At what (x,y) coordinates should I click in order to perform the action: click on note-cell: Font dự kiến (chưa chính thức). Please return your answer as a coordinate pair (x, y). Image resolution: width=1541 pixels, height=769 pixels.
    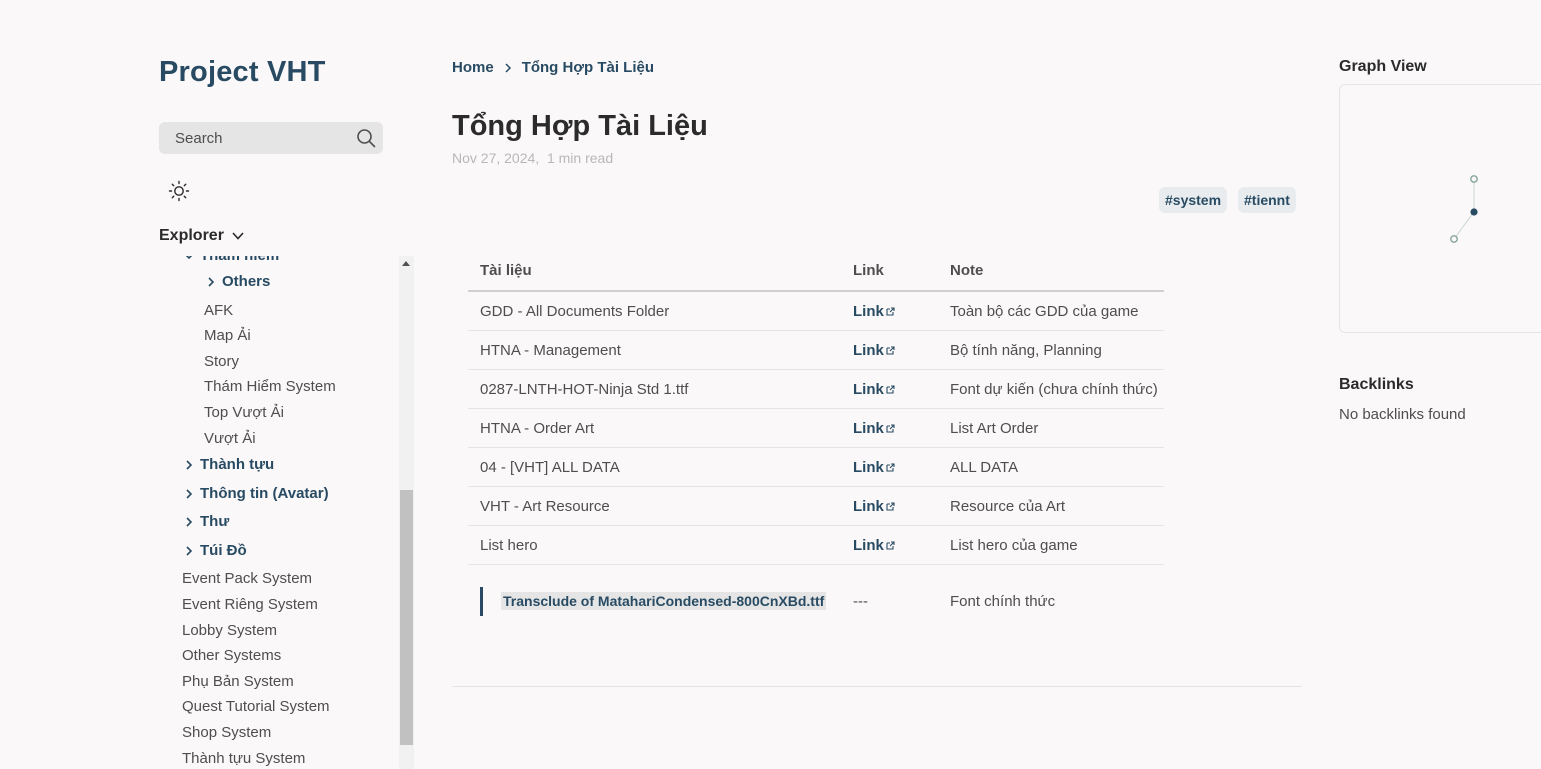
    Looking at the image, I should click on (1051, 389).